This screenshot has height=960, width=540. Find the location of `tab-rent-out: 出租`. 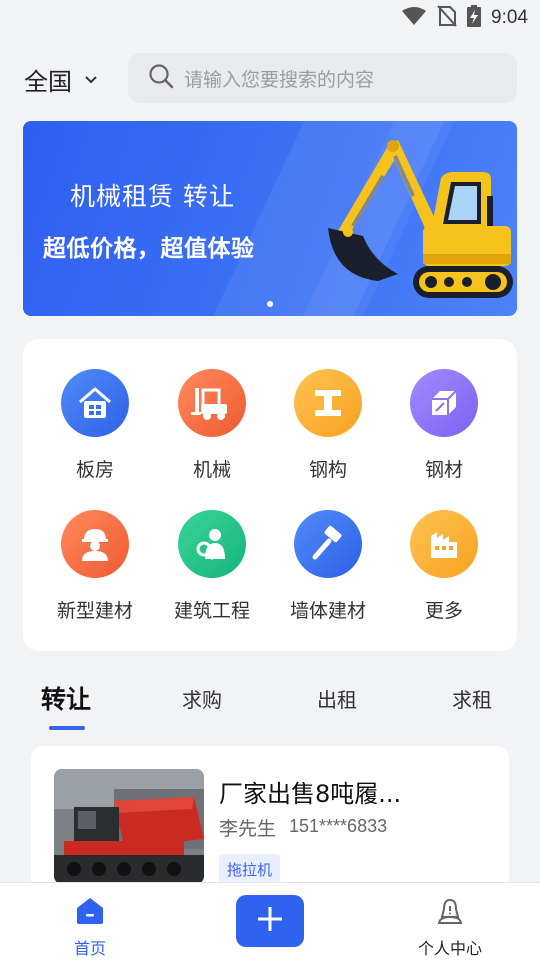

tab-rent-out: 出租 is located at coordinates (337, 698).